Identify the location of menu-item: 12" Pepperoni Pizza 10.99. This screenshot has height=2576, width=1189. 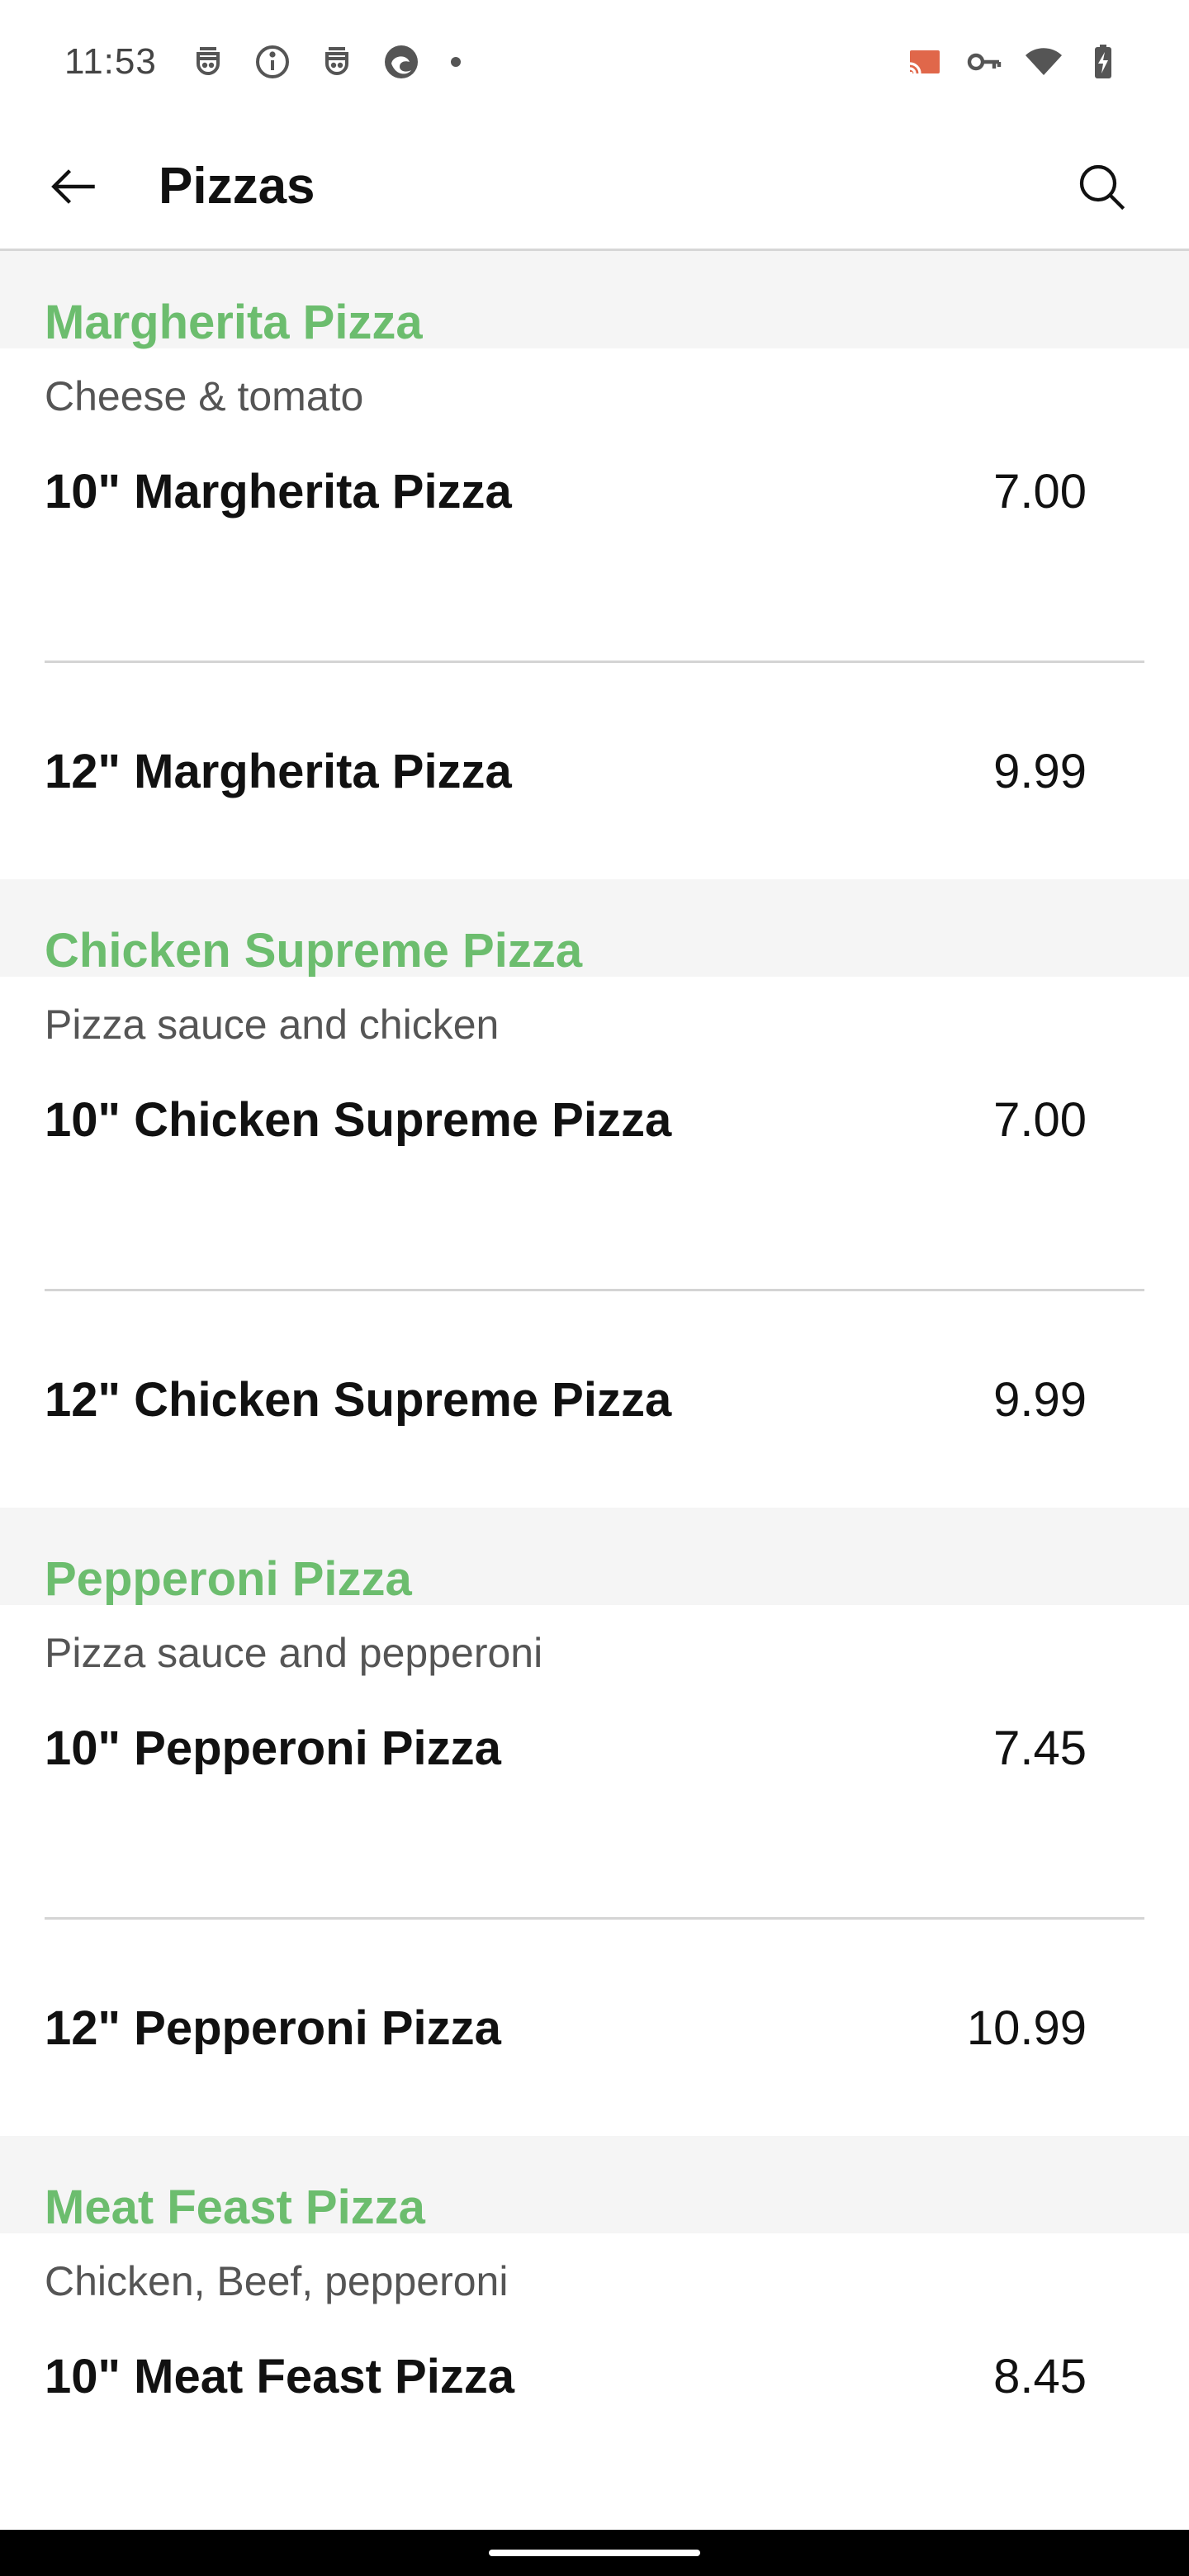
(594, 2028).